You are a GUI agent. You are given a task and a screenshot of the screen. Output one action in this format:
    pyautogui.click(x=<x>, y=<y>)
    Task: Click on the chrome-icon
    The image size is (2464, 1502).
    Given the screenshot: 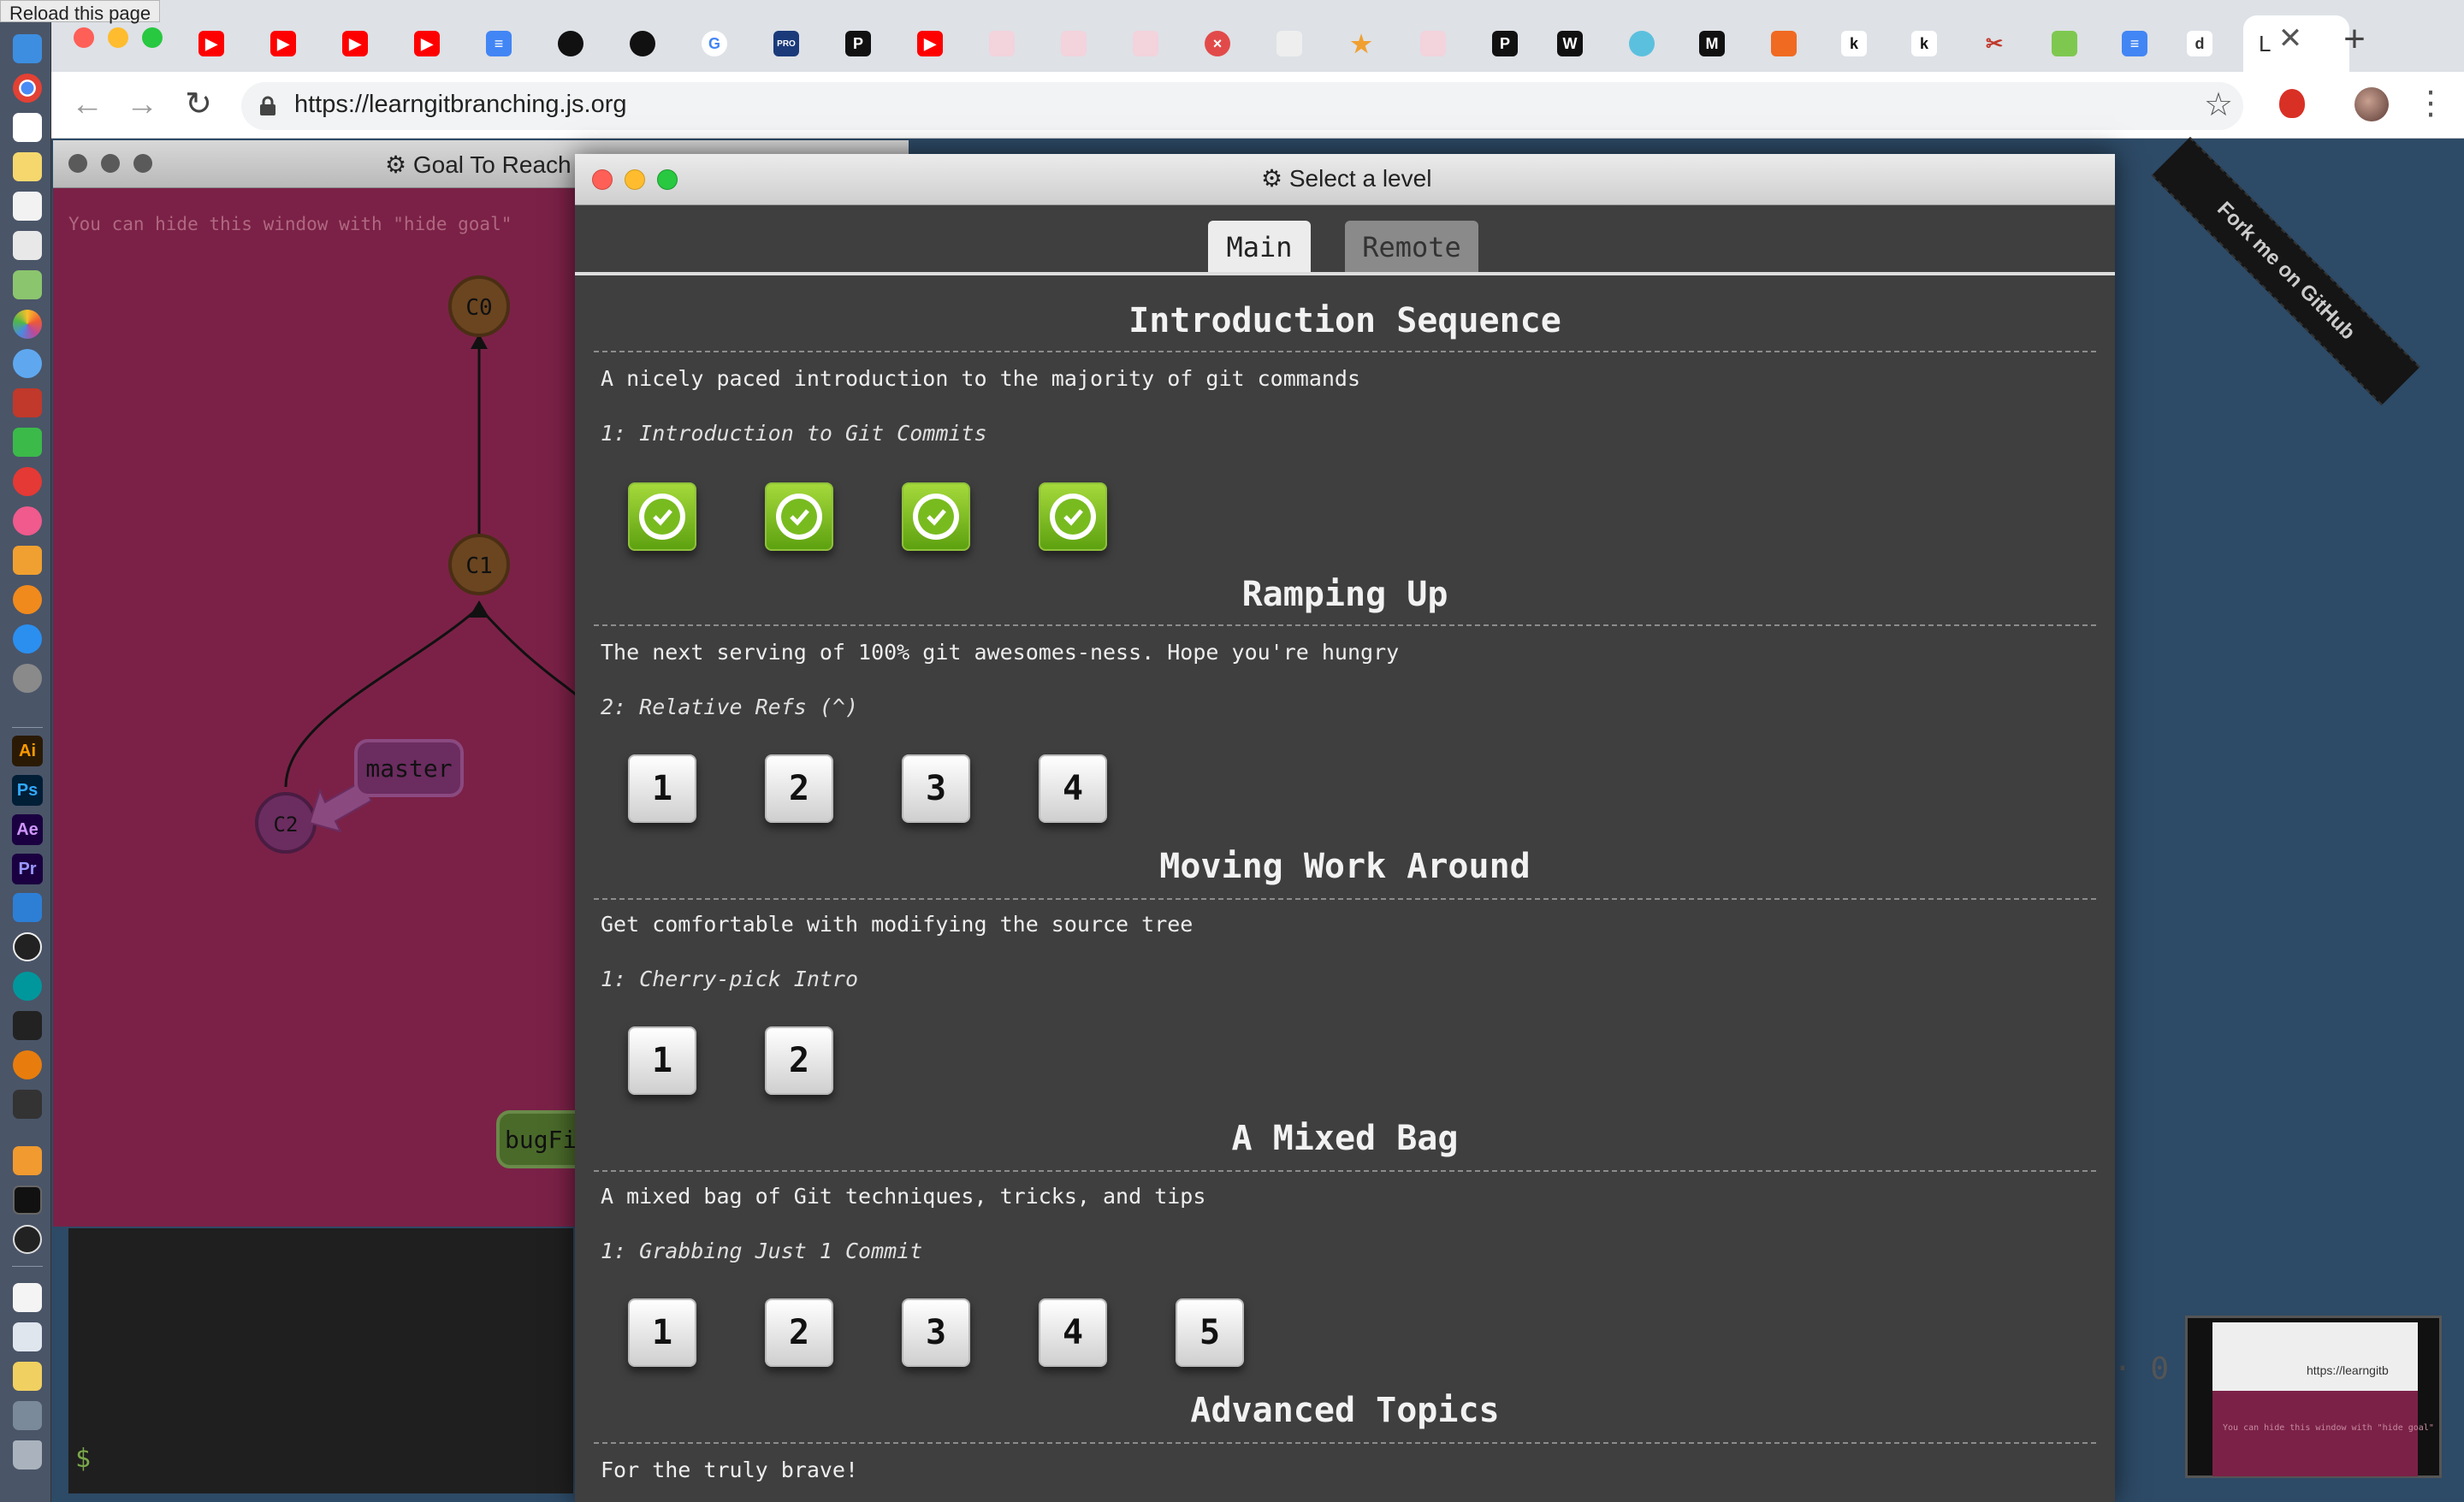 What is the action you would take?
    pyautogui.click(x=27, y=88)
    